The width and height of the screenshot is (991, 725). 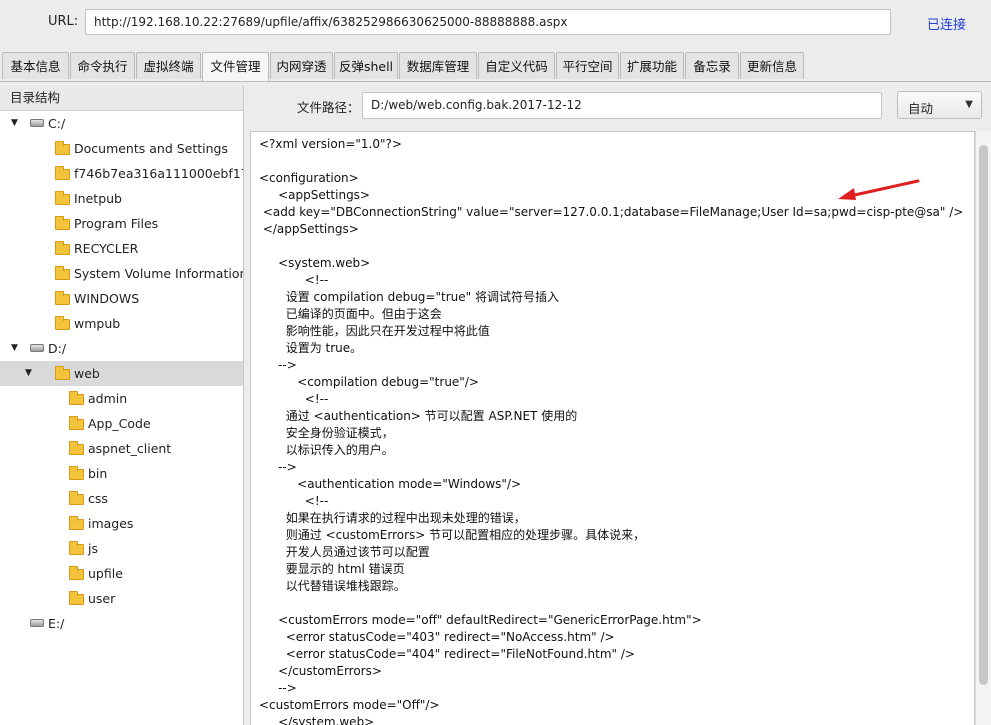 What do you see at coordinates (983, 415) in the screenshot?
I see `scrollbar-thumb` at bounding box center [983, 415].